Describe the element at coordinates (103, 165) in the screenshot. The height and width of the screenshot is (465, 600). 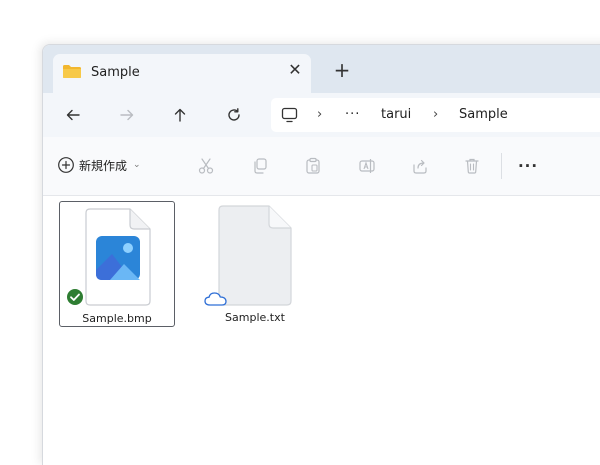
I see `new-button-label: 新規作成` at that location.